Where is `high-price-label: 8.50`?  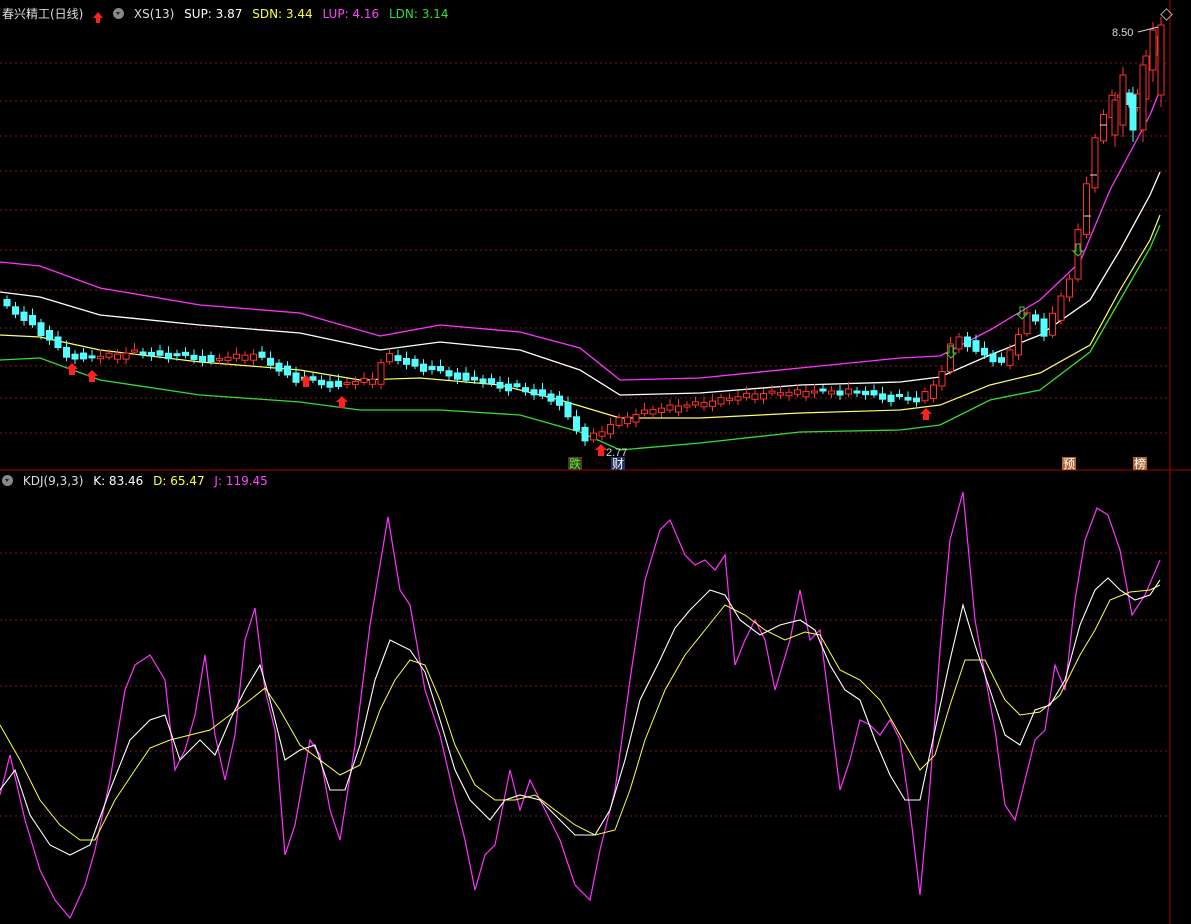 high-price-label: 8.50 is located at coordinates (1122, 33).